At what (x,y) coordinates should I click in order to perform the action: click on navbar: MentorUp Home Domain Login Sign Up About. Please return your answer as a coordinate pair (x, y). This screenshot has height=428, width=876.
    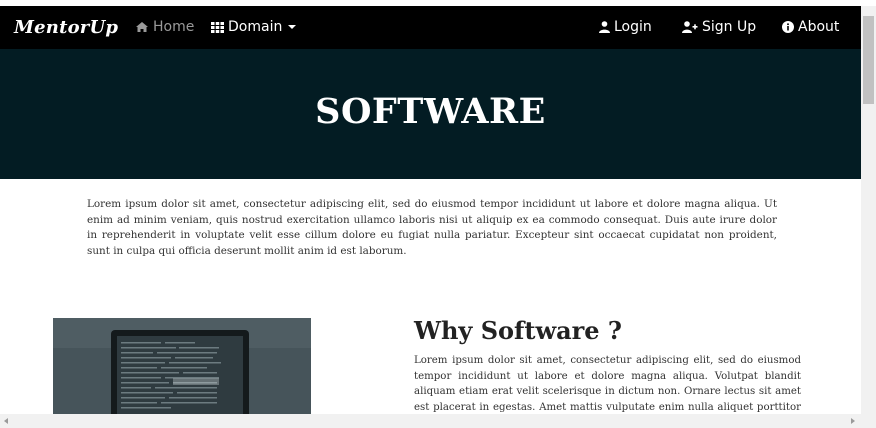
    Looking at the image, I should click on (430, 27).